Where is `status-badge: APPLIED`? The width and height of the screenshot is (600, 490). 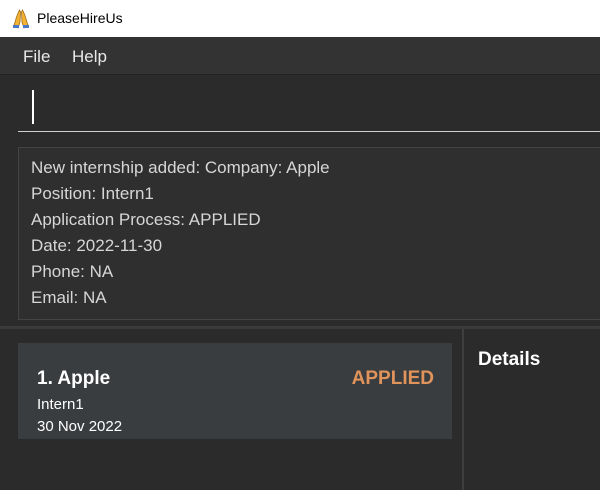
status-badge: APPLIED is located at coordinates (392, 378).